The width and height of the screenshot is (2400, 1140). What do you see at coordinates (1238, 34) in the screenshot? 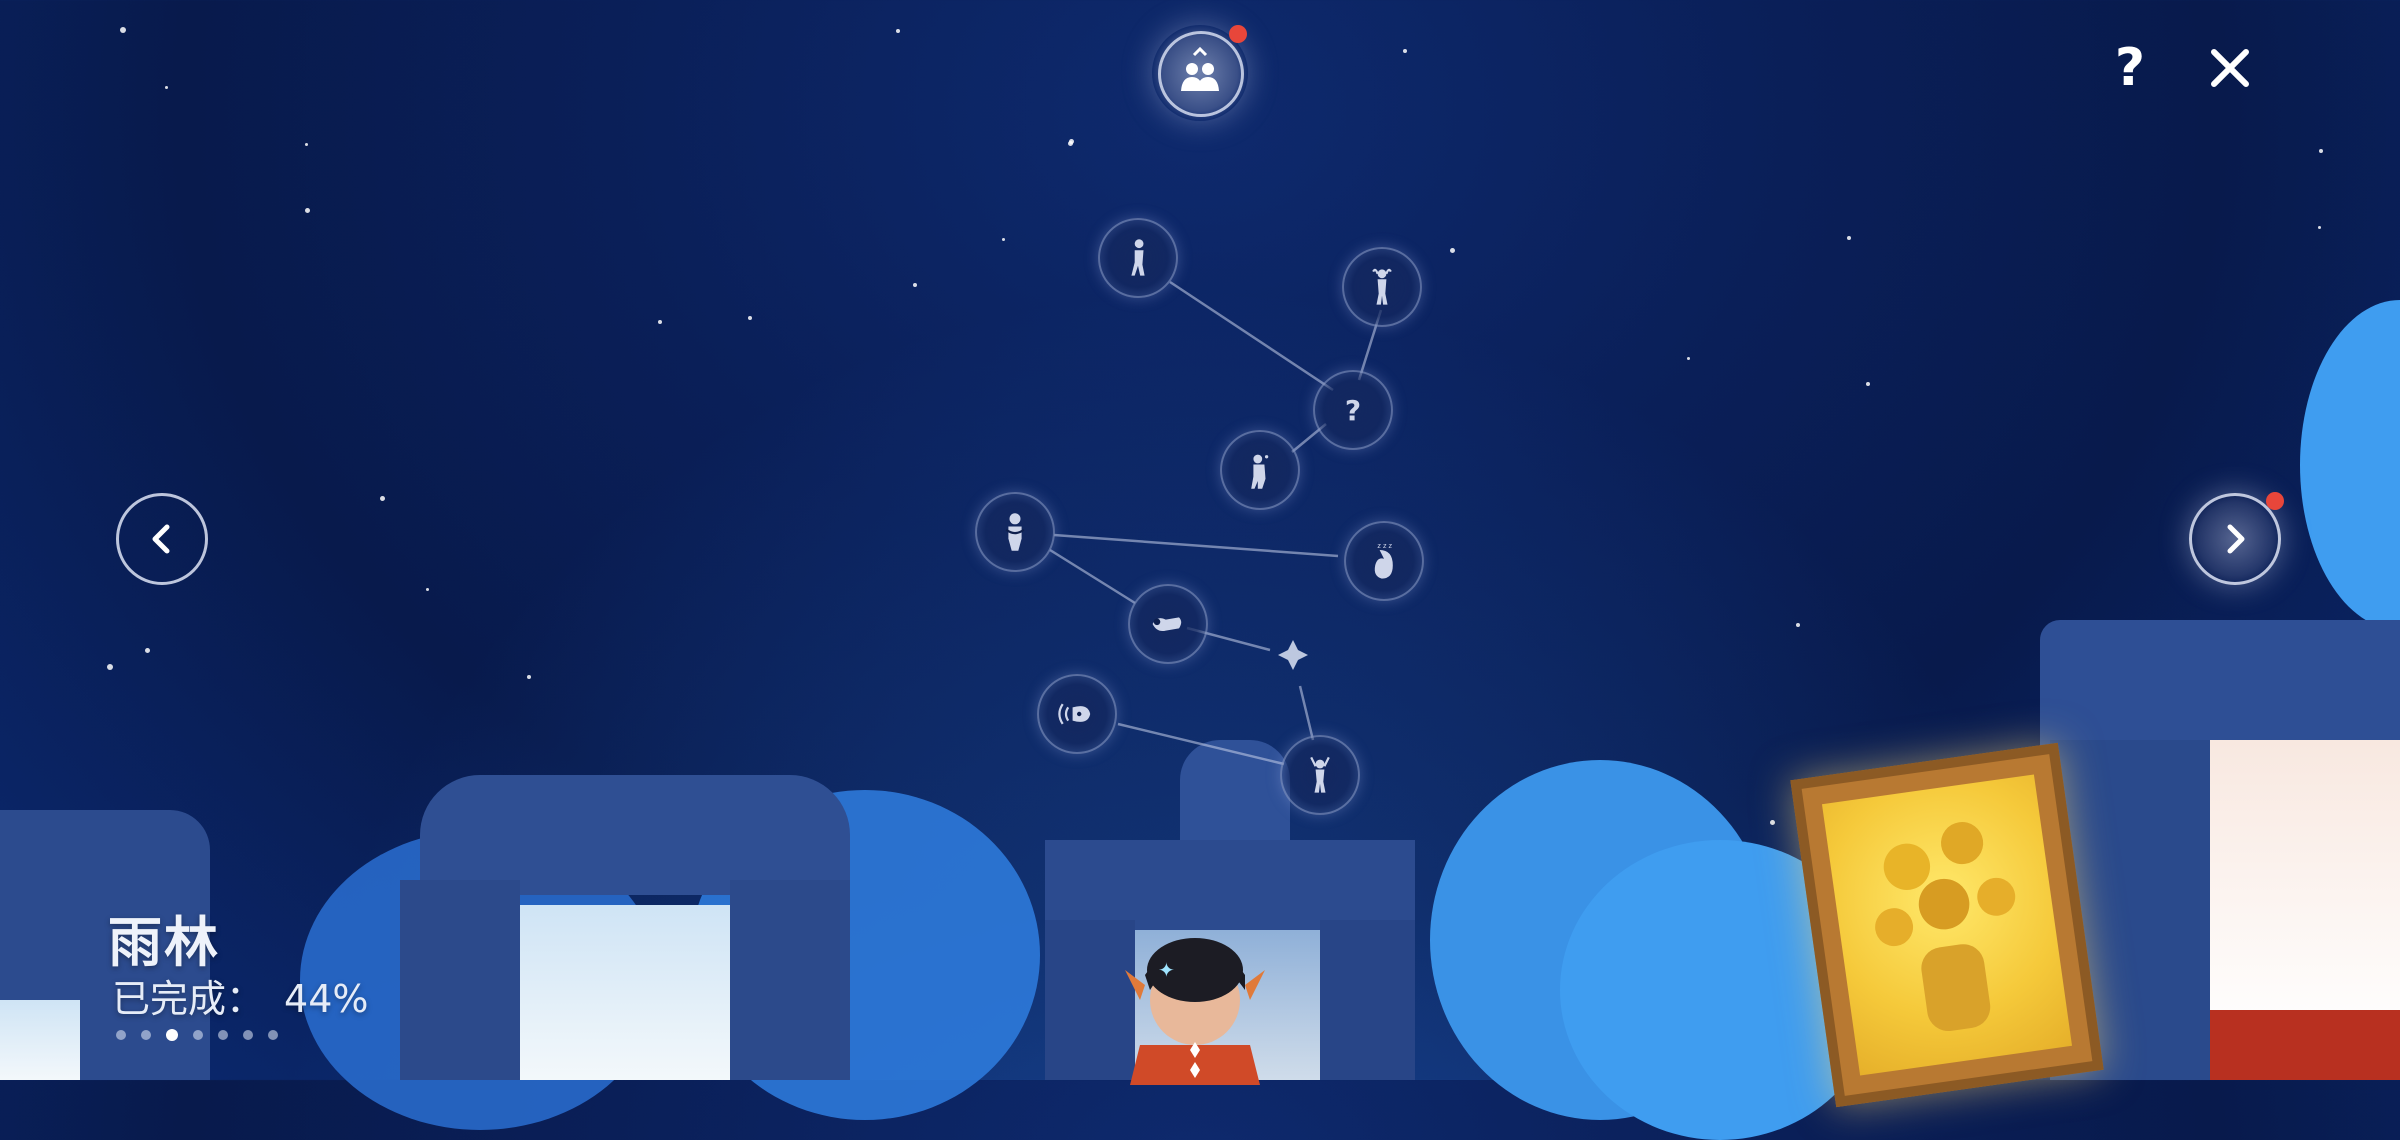
I see `friends-notification-dot` at bounding box center [1238, 34].